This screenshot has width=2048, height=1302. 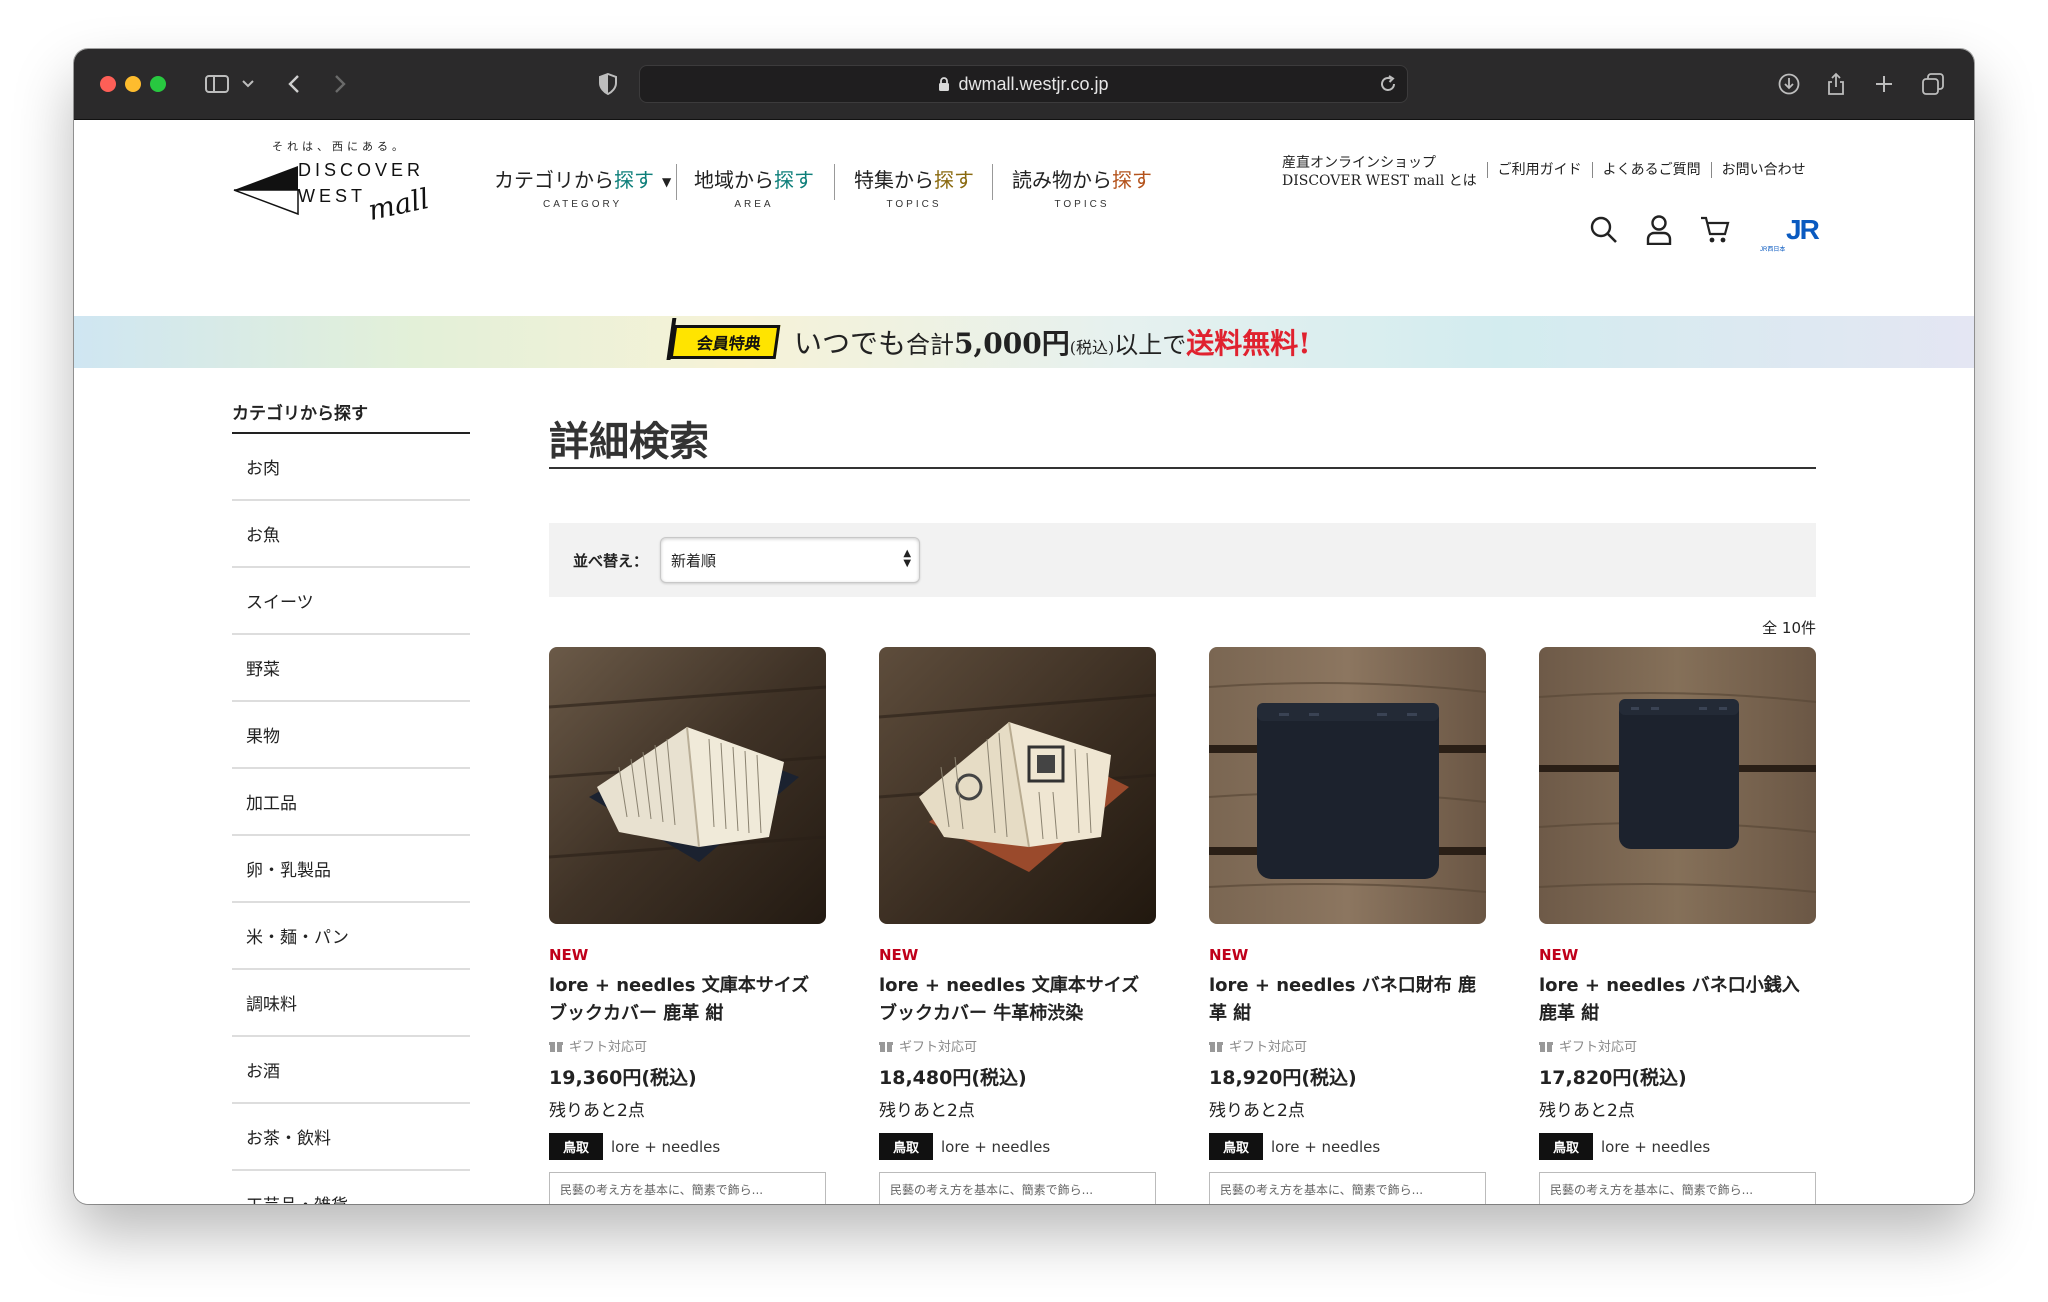 I want to click on product-price: 17,820円(税込), so click(x=1613, y=1078).